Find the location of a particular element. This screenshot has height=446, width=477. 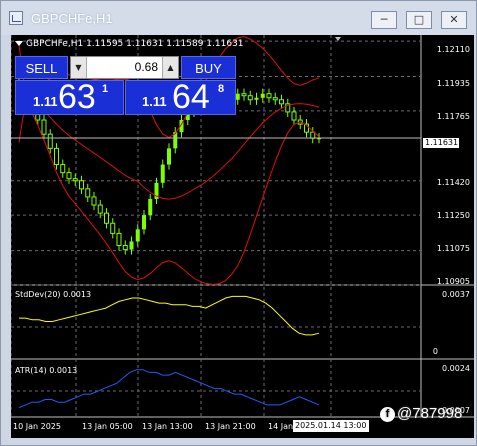

bid-prefix: 1.11 is located at coordinates (45, 101).